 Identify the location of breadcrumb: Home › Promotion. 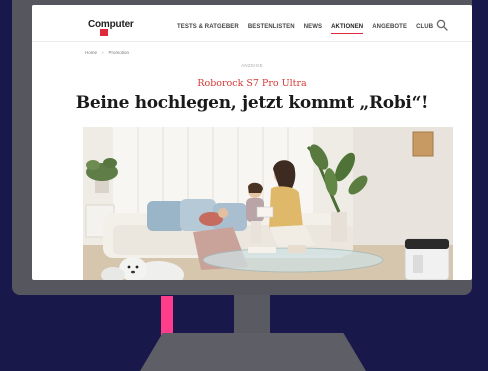
(107, 52).